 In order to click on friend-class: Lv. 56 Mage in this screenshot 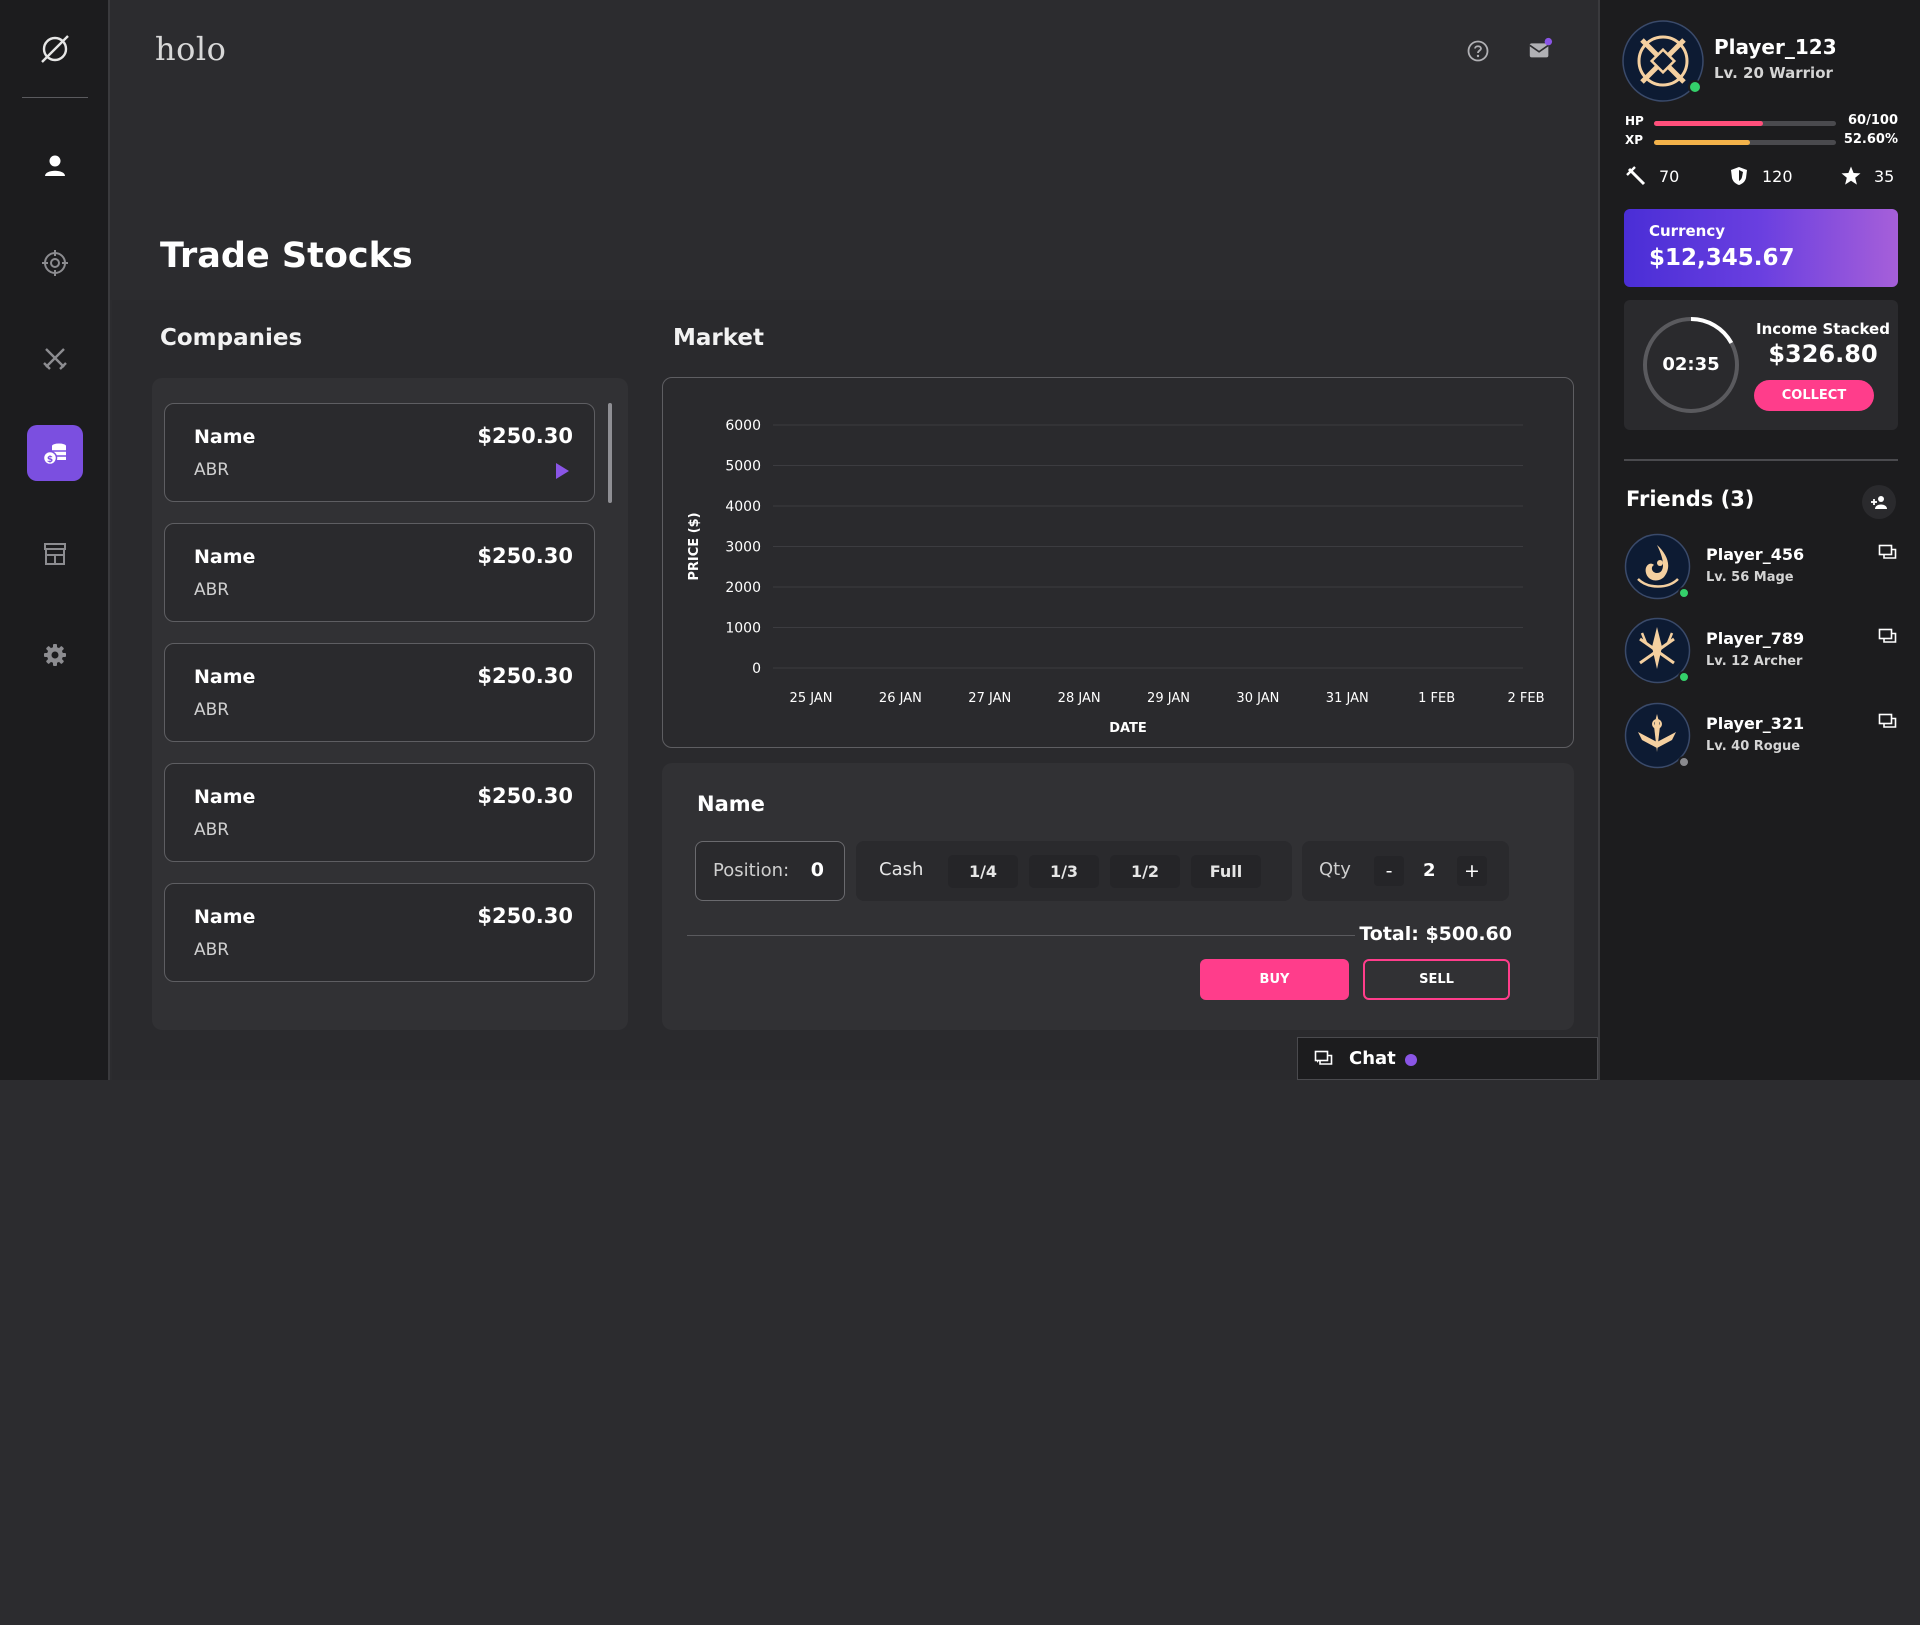, I will do `click(1750, 577)`.